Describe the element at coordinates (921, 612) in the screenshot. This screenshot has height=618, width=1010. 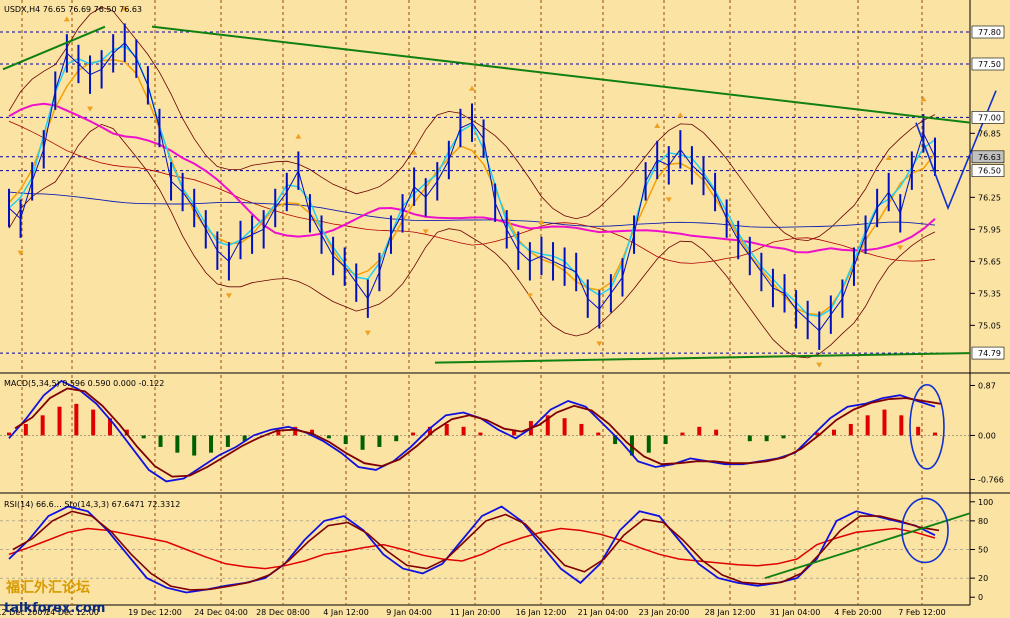
I see `x-tick-label: 7 Feb 12:00` at that location.